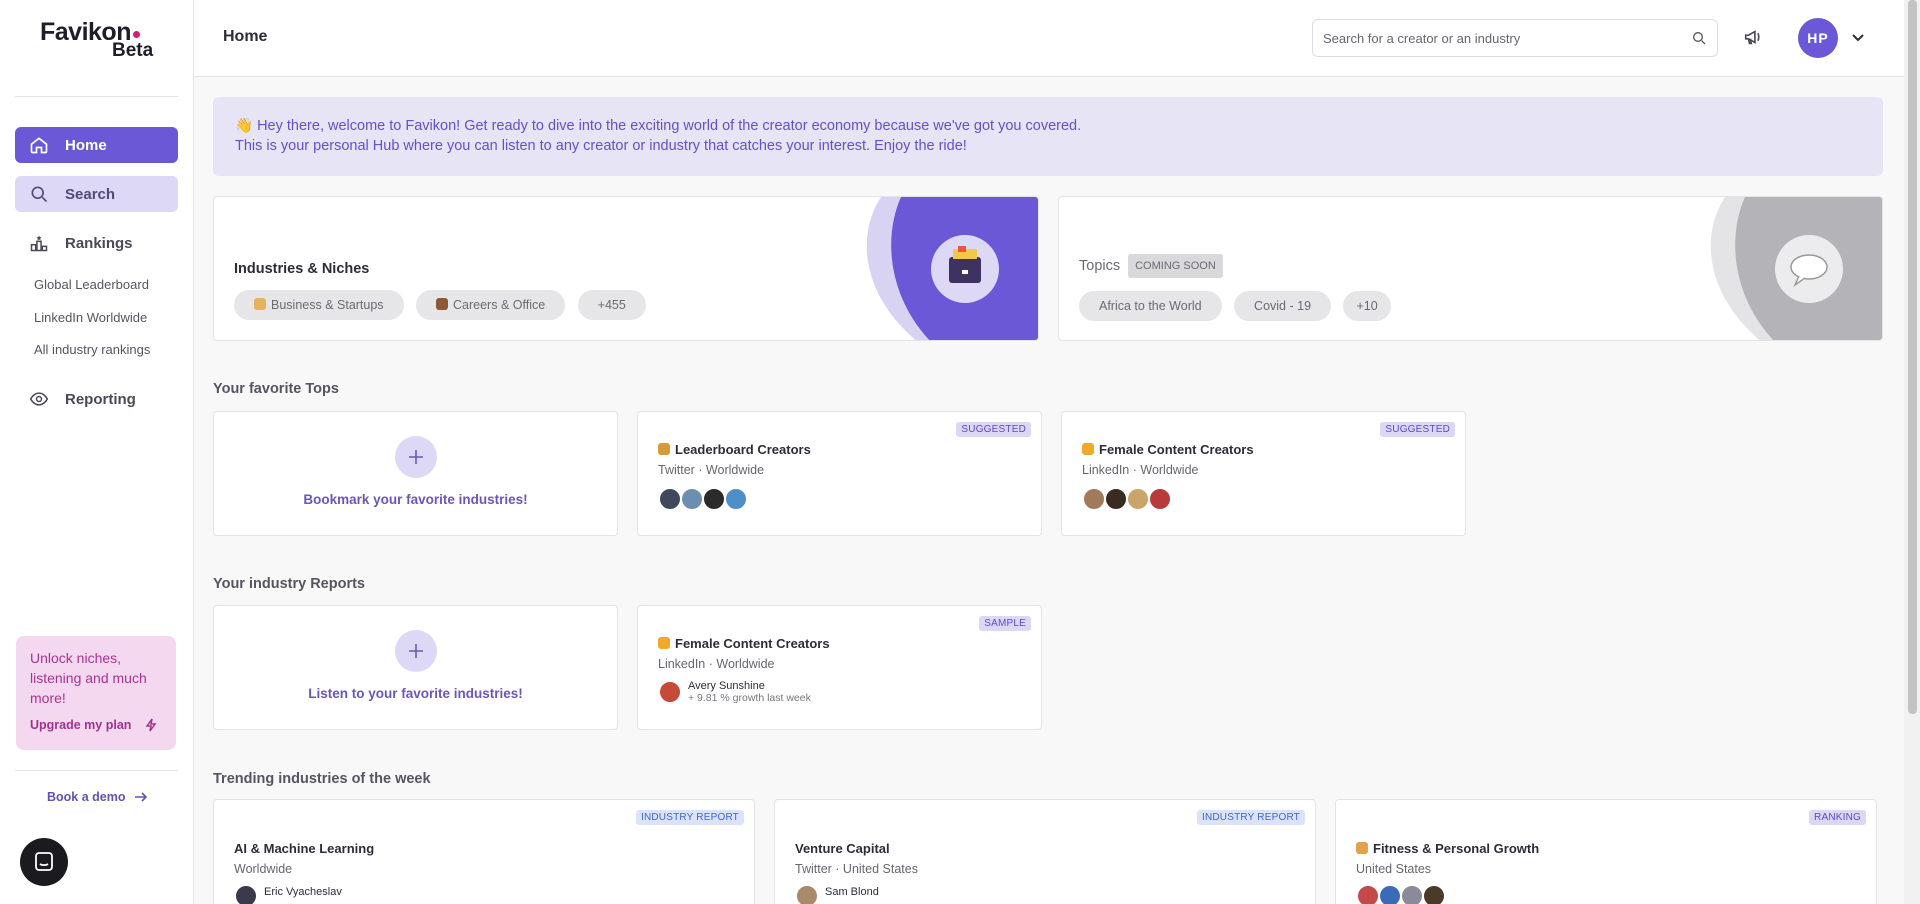  I want to click on nav-rankings: Rankings, so click(96, 243).